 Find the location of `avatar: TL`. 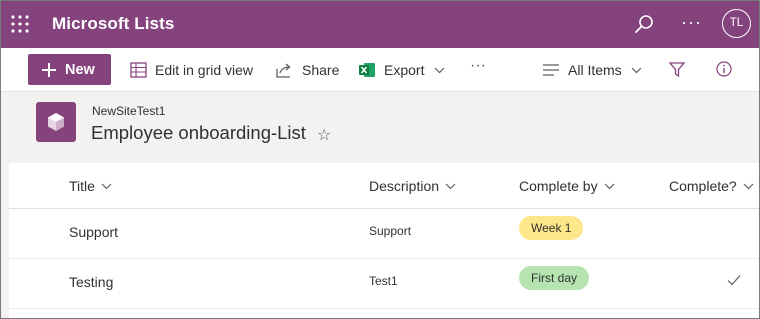

avatar: TL is located at coordinates (736, 23).